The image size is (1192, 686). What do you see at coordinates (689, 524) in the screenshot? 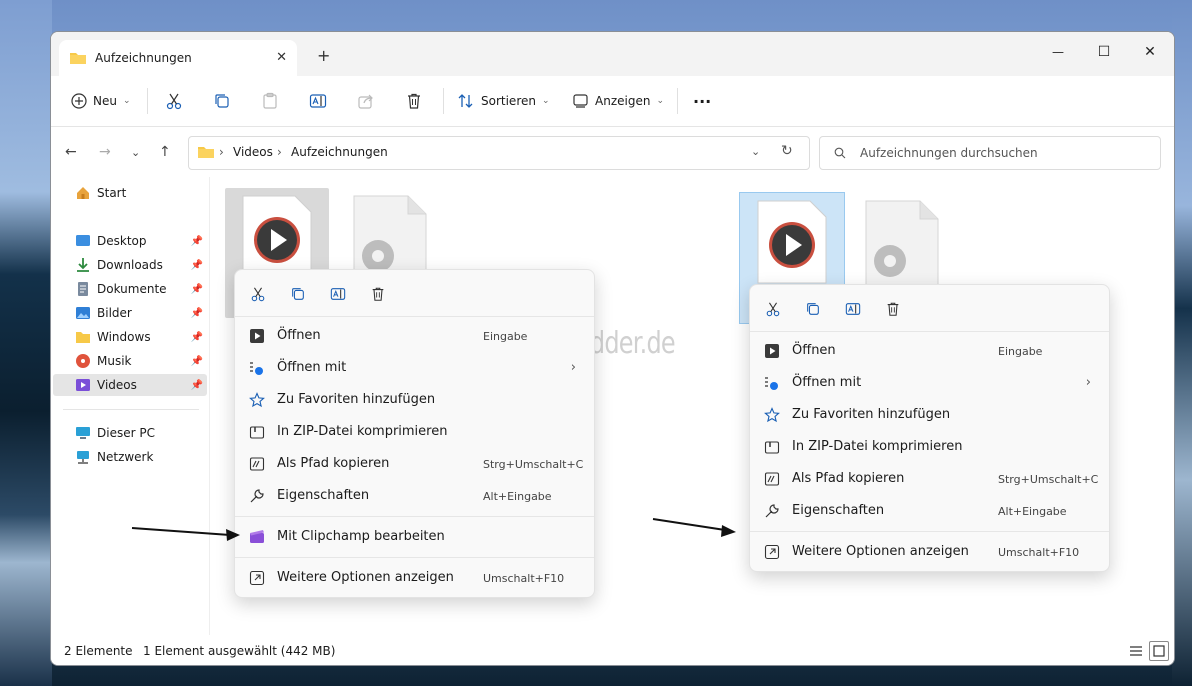
I see `arrow-to-menu-right` at bounding box center [689, 524].